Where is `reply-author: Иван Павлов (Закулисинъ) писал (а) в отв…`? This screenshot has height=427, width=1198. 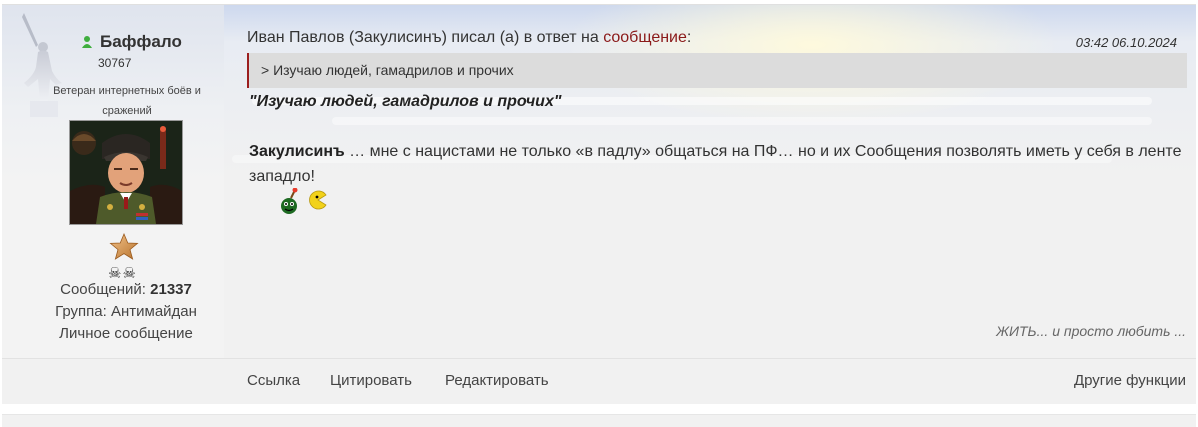
reply-author: Иван Павлов (Закулисинъ) писал (а) в отв… is located at coordinates (423, 37).